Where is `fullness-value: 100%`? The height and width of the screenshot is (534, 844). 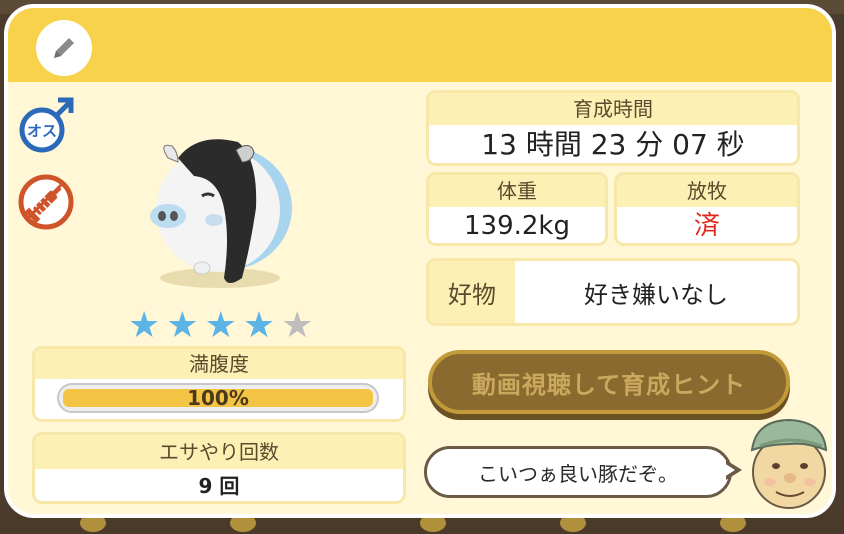
fullness-value: 100% is located at coordinates (218, 398).